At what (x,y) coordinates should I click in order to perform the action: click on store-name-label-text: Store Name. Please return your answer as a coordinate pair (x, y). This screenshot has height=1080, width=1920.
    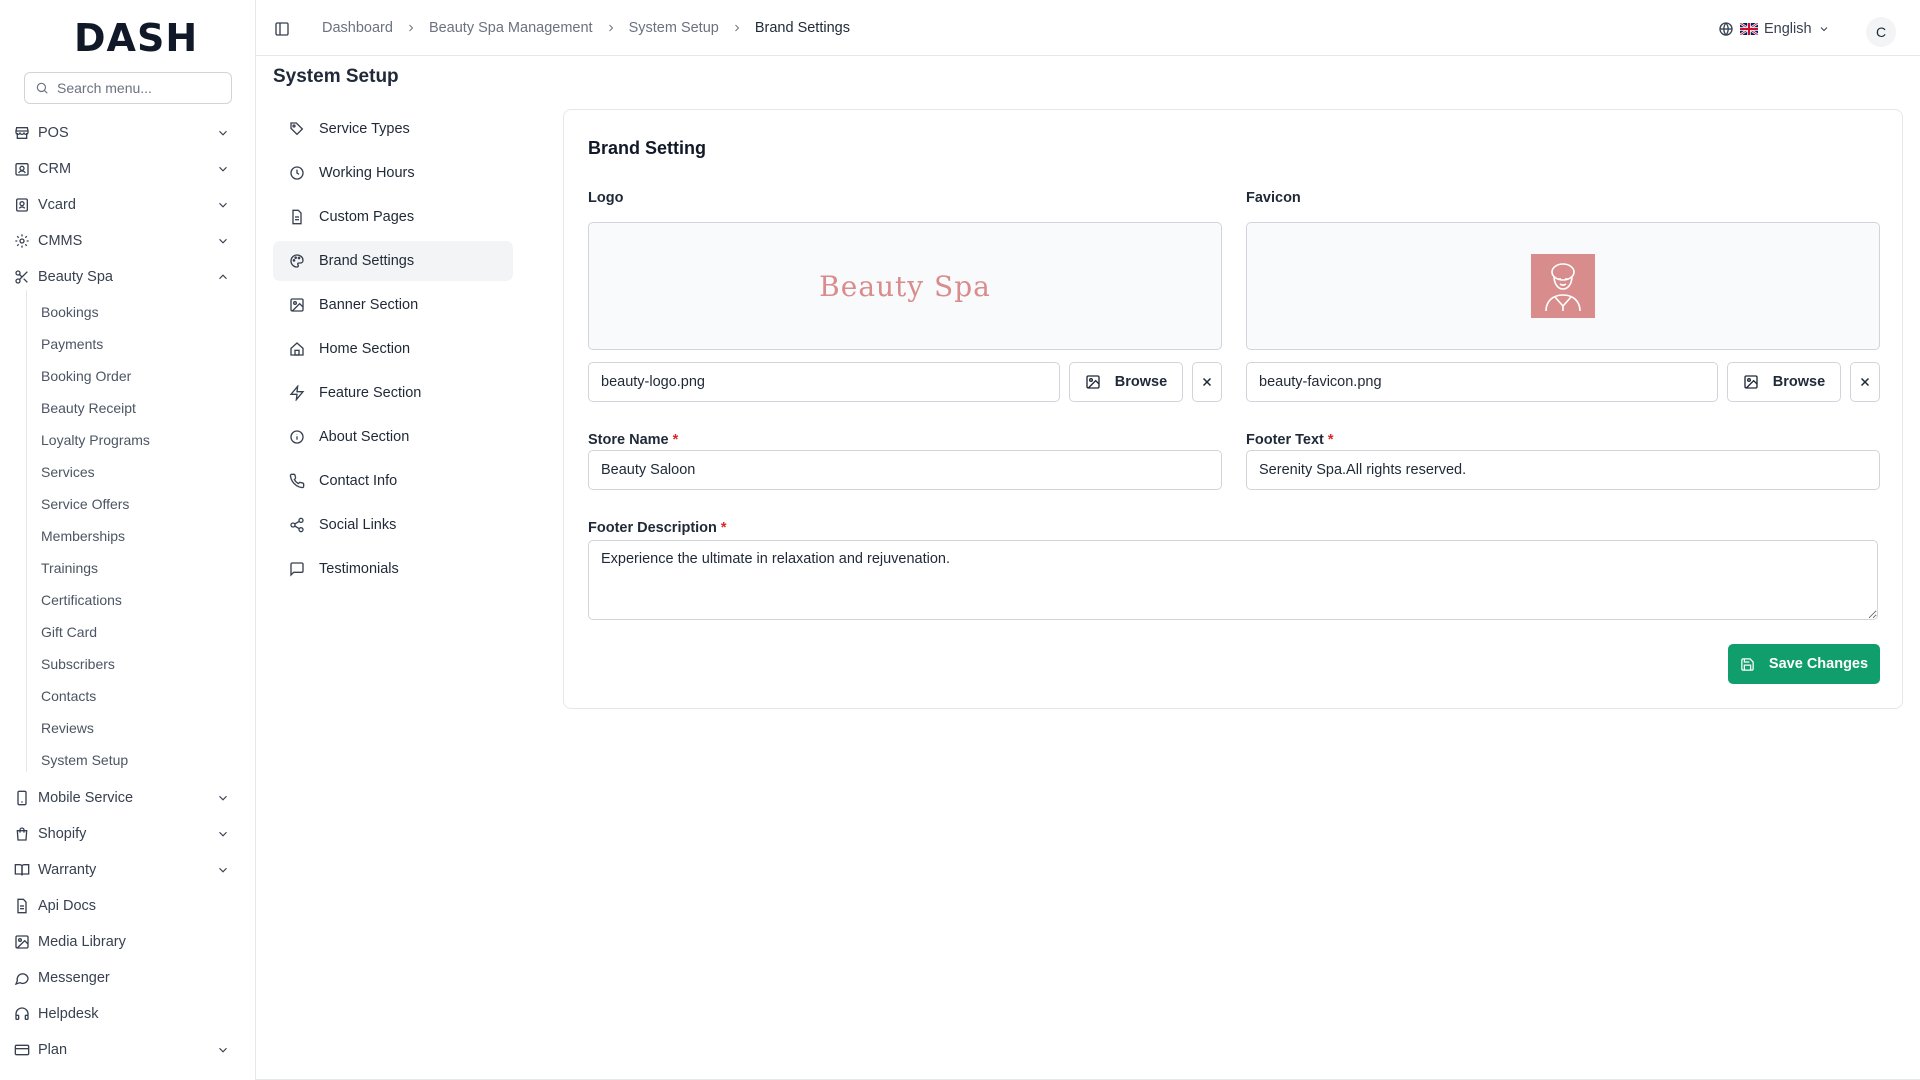
    Looking at the image, I should click on (628, 440).